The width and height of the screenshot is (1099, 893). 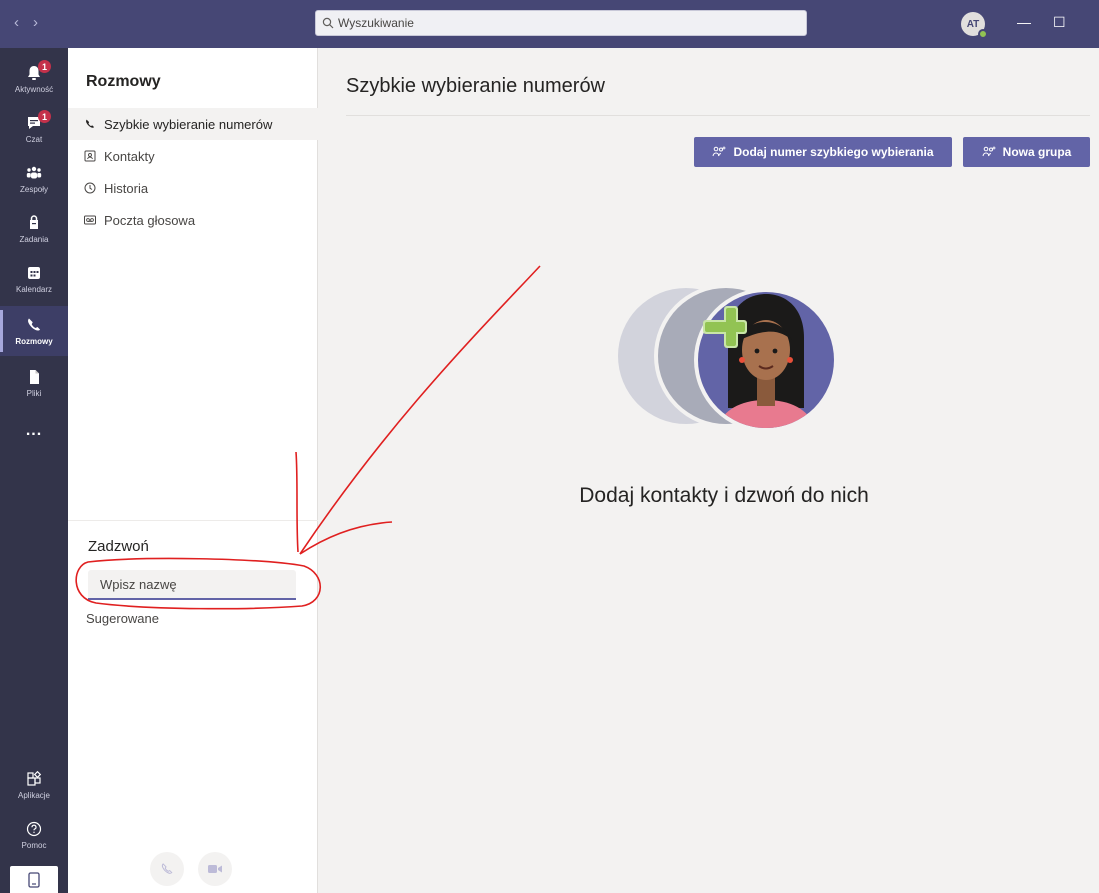 I want to click on button-label: Dodaj numer szybkiego wybierania, so click(x=833, y=152).